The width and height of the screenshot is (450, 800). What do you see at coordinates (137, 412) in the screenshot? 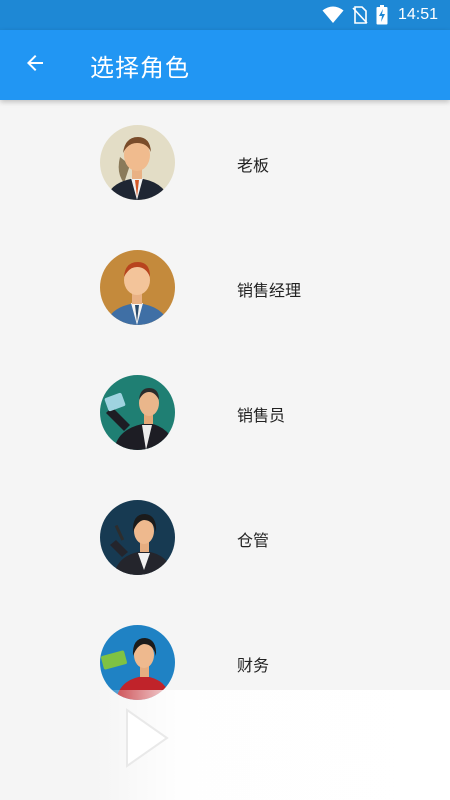
I see `salesperson-avatar` at bounding box center [137, 412].